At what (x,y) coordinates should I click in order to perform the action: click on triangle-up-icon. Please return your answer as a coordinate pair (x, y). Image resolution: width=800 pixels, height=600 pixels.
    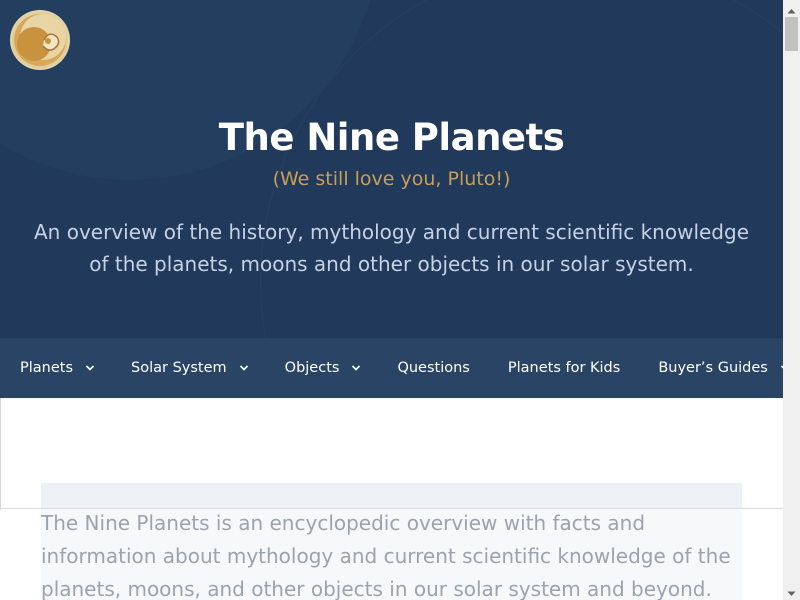
    Looking at the image, I should click on (791, 9).